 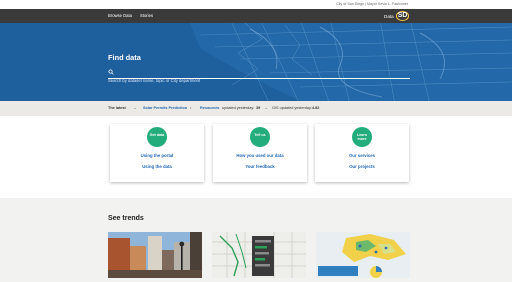 I want to click on card-learn-more: Learn more Our services Our projects, so click(x=362, y=153).